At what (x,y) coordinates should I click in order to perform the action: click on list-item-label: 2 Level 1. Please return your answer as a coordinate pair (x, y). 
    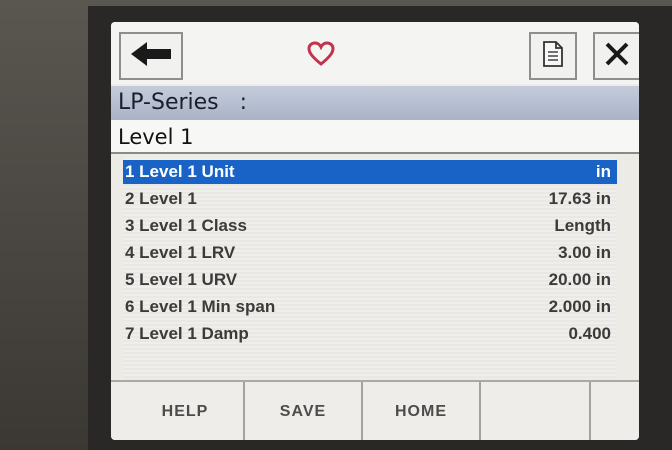
    Looking at the image, I should click on (161, 198).